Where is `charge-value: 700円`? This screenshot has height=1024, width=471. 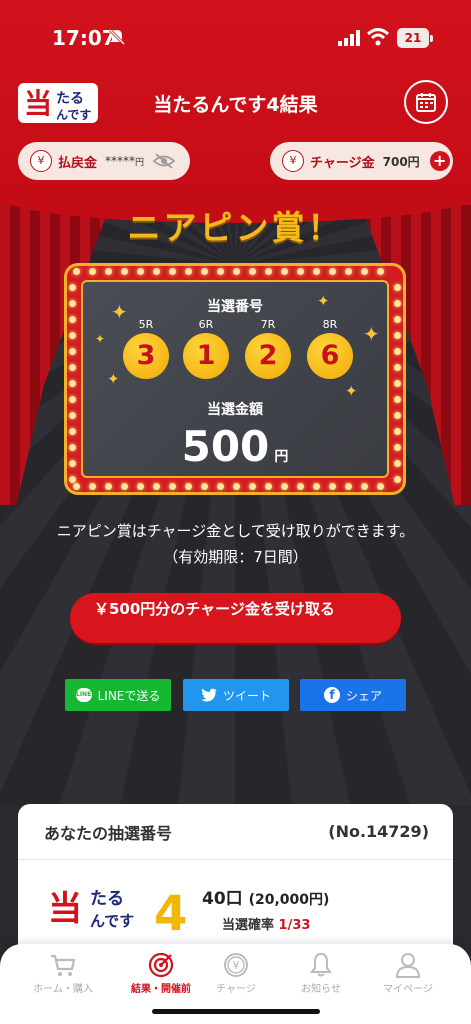
charge-value: 700円 is located at coordinates (401, 161).